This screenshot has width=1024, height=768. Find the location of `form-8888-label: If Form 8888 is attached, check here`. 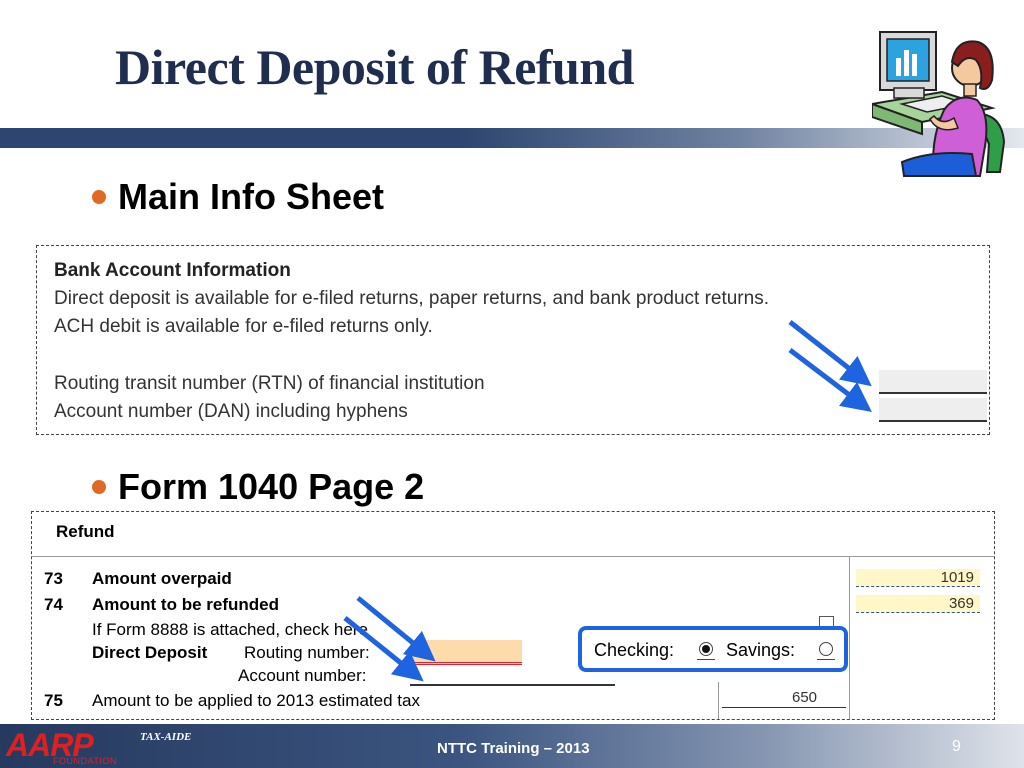

form-8888-label: If Form 8888 is attached, check here is located at coordinates (230, 629).